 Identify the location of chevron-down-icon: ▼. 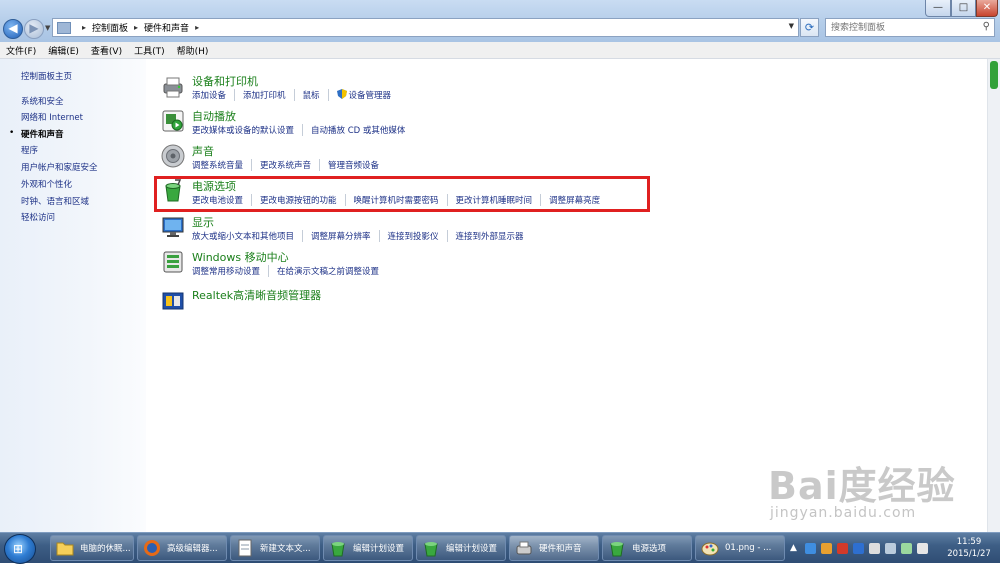
(791, 26).